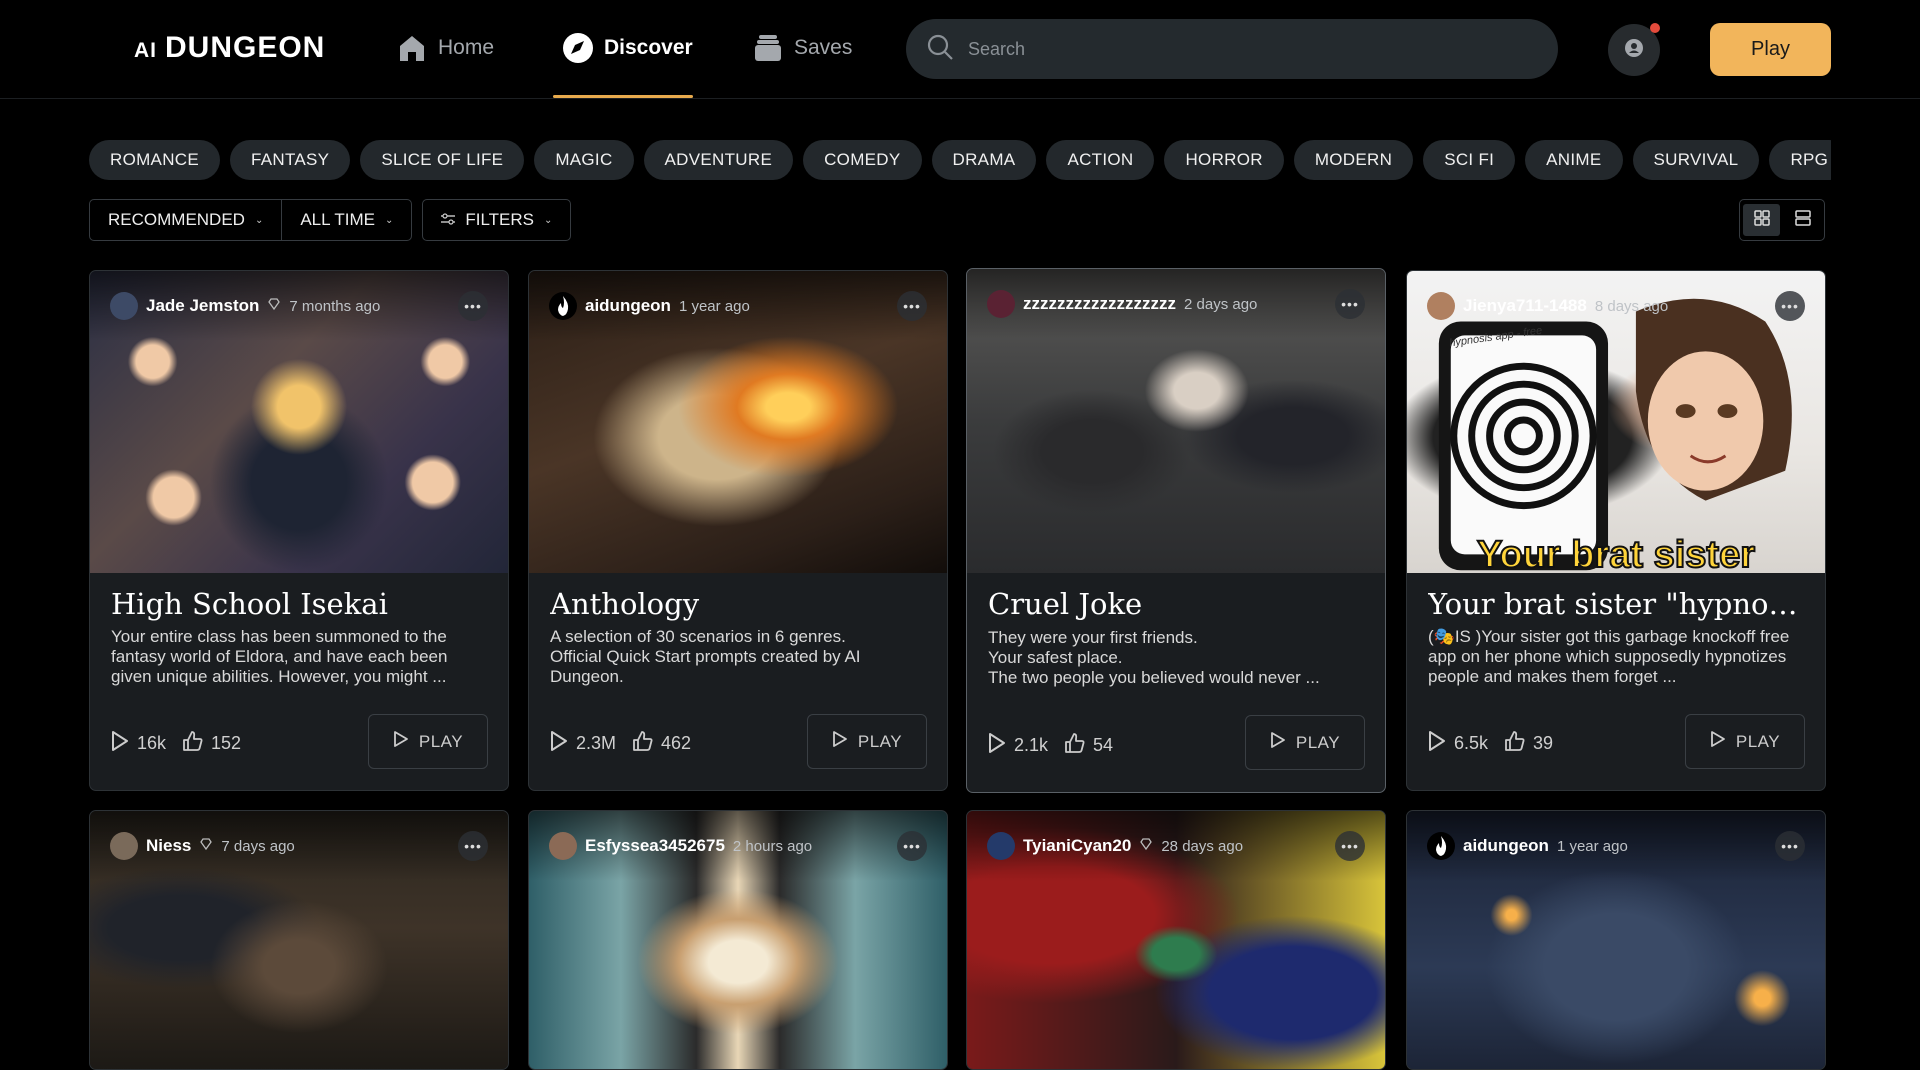  What do you see at coordinates (578, 48) in the screenshot?
I see `compass-icon` at bounding box center [578, 48].